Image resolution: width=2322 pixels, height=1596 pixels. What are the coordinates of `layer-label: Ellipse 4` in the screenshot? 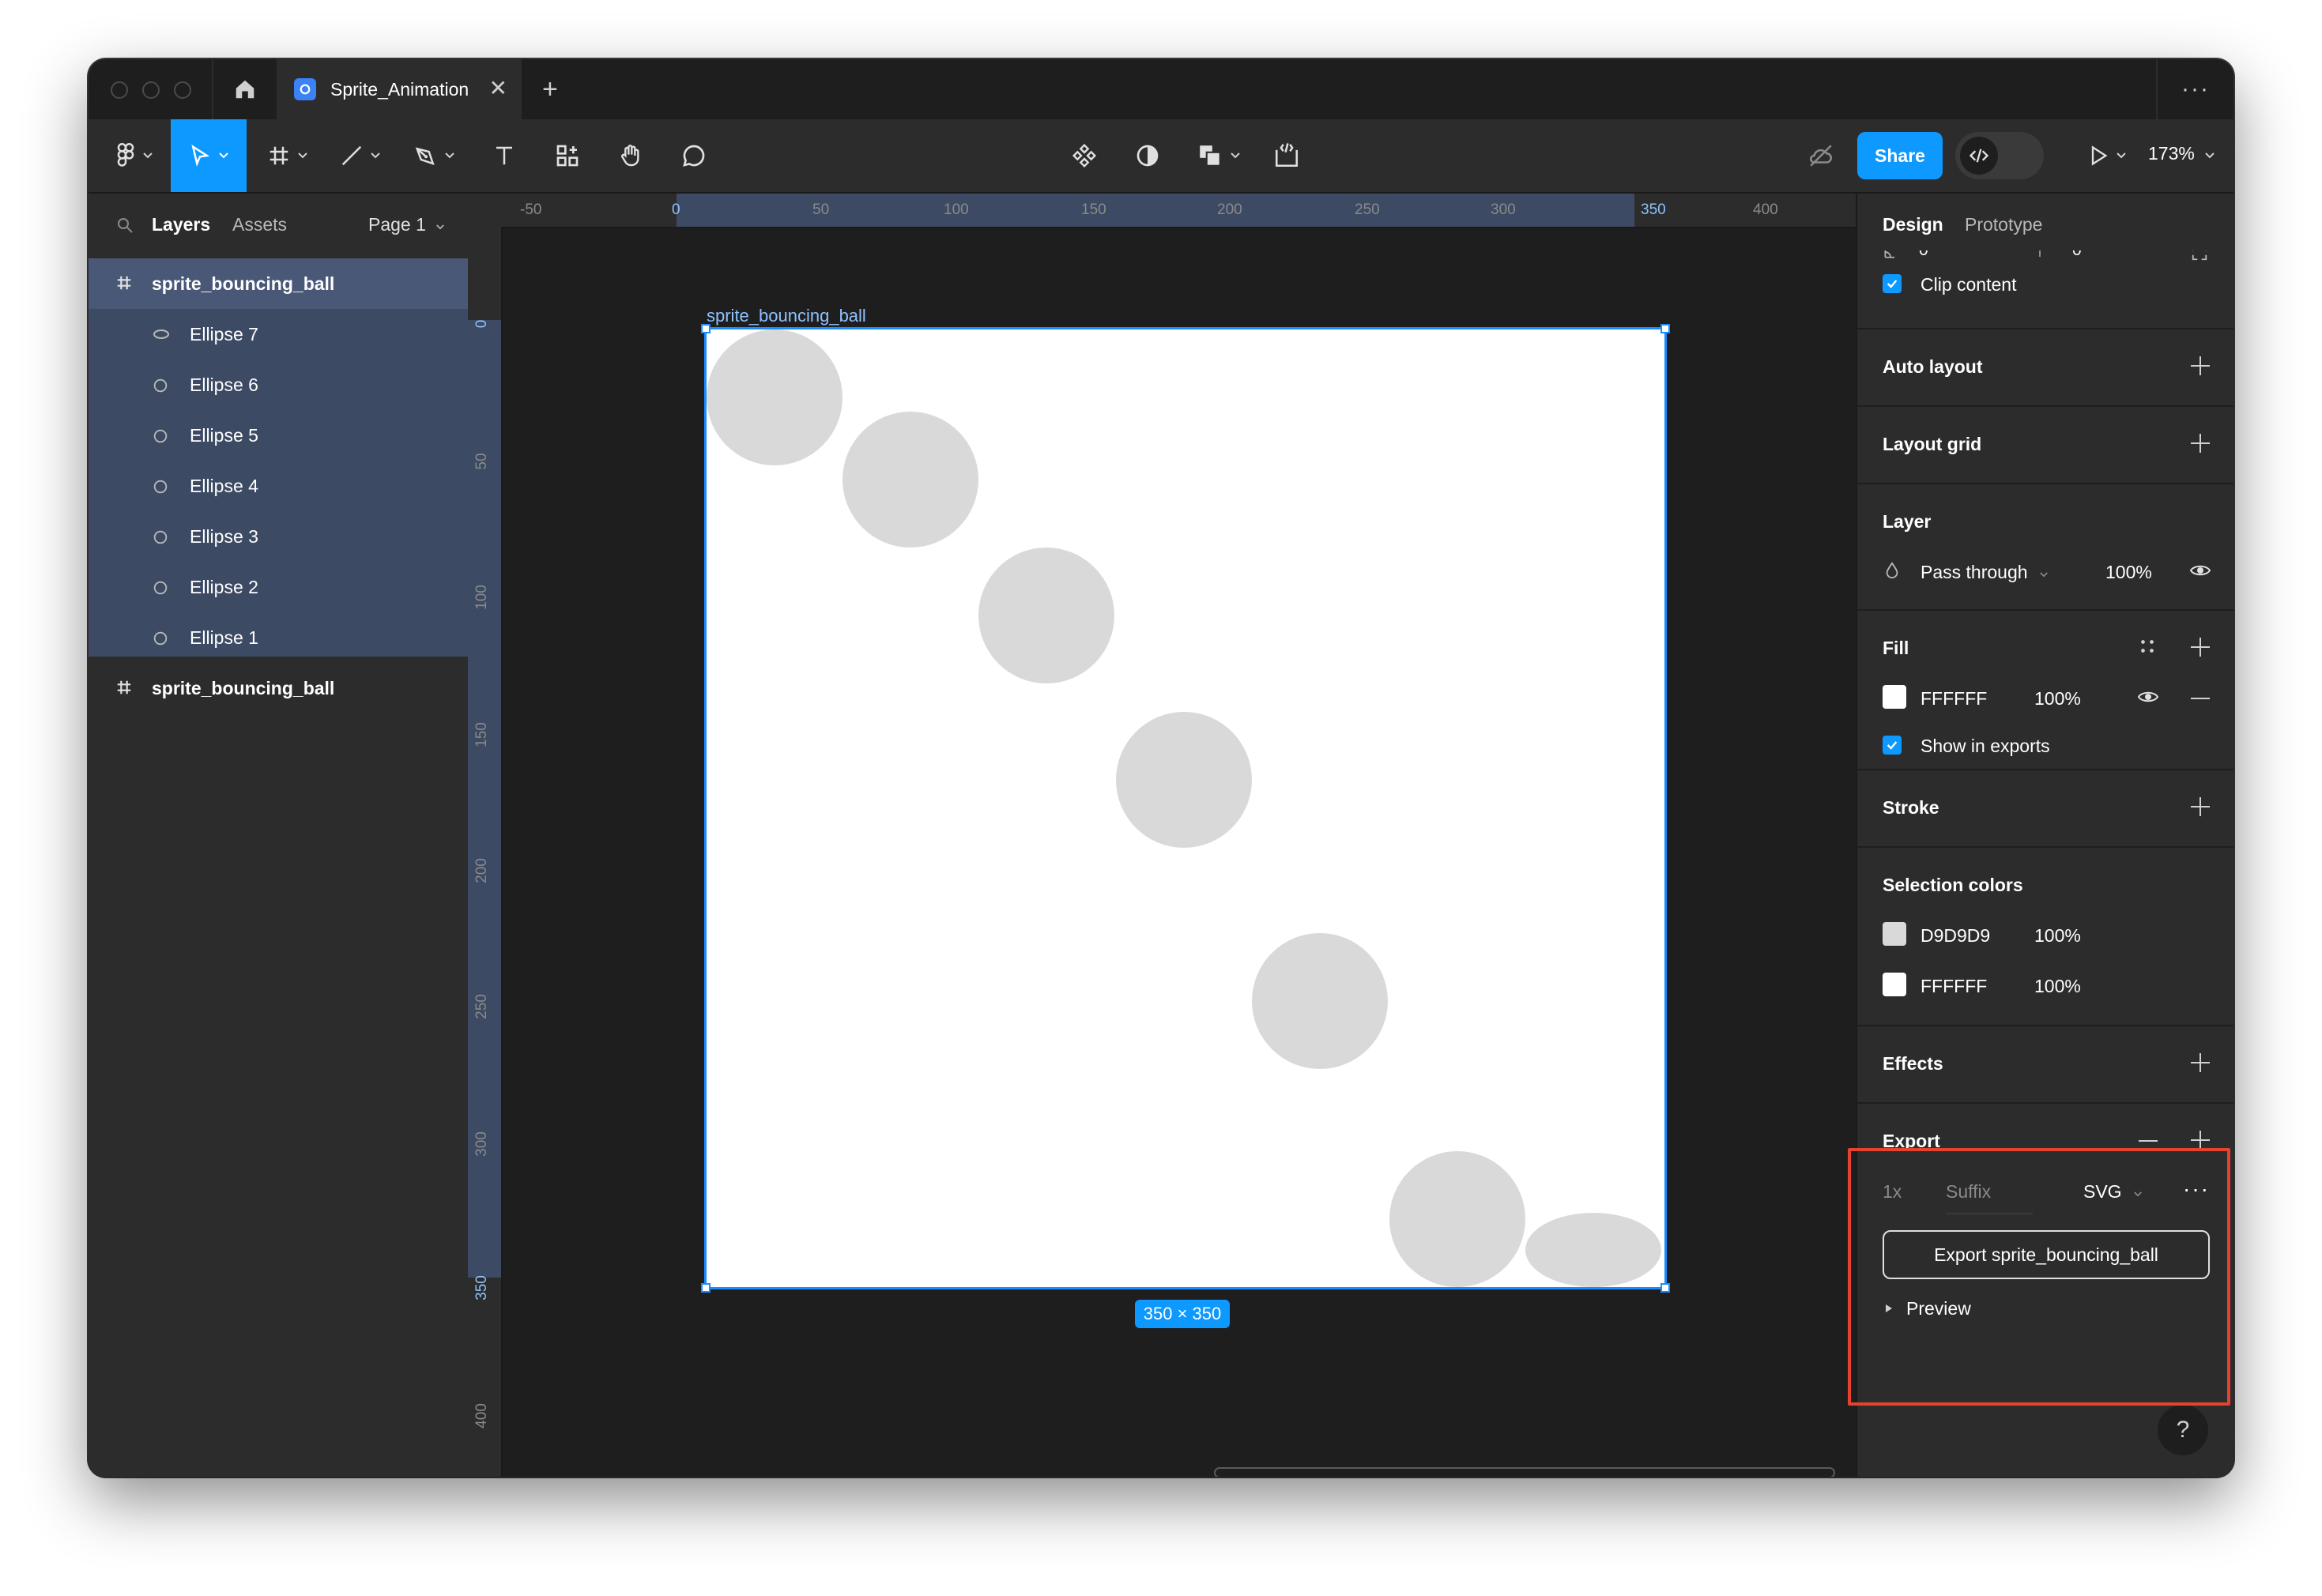 It's located at (224, 486).